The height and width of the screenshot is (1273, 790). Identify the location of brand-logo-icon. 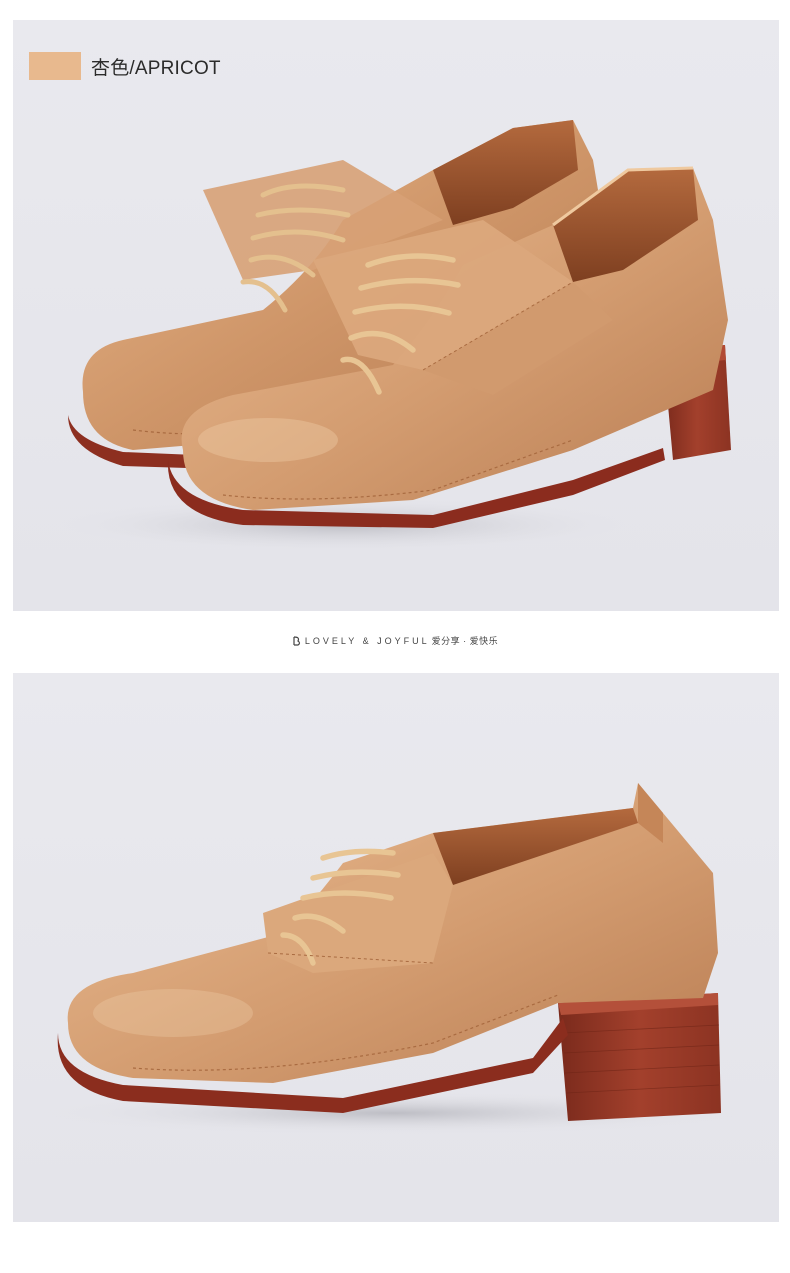
(296, 640).